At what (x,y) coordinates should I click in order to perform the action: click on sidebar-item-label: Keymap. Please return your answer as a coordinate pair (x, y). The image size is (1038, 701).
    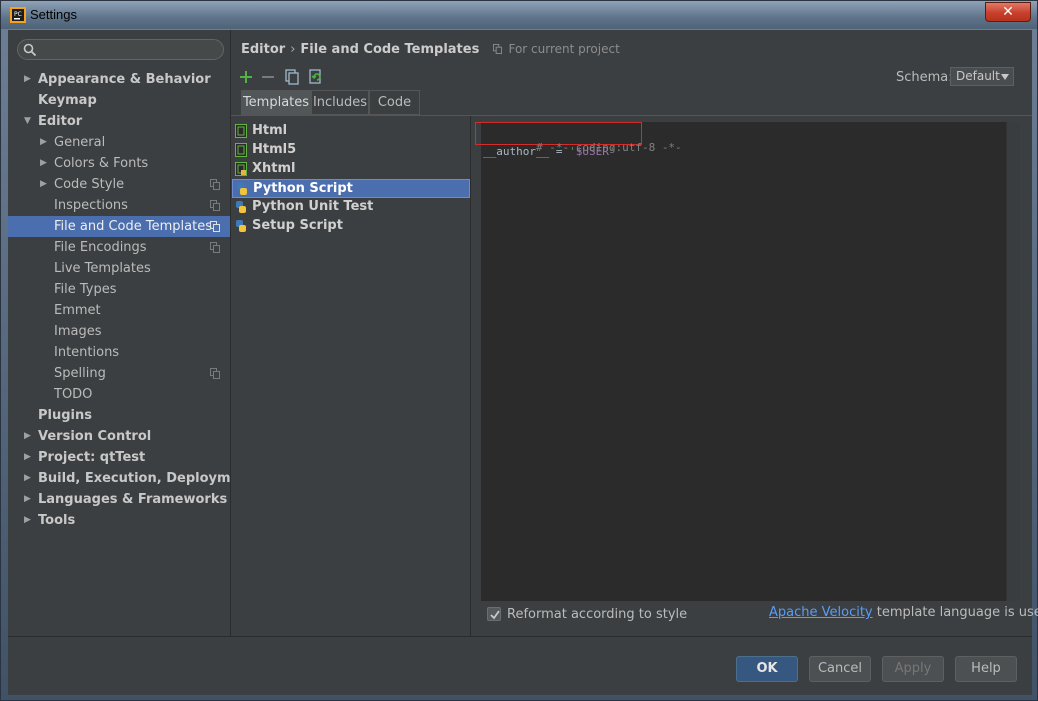
    Looking at the image, I should click on (67, 100).